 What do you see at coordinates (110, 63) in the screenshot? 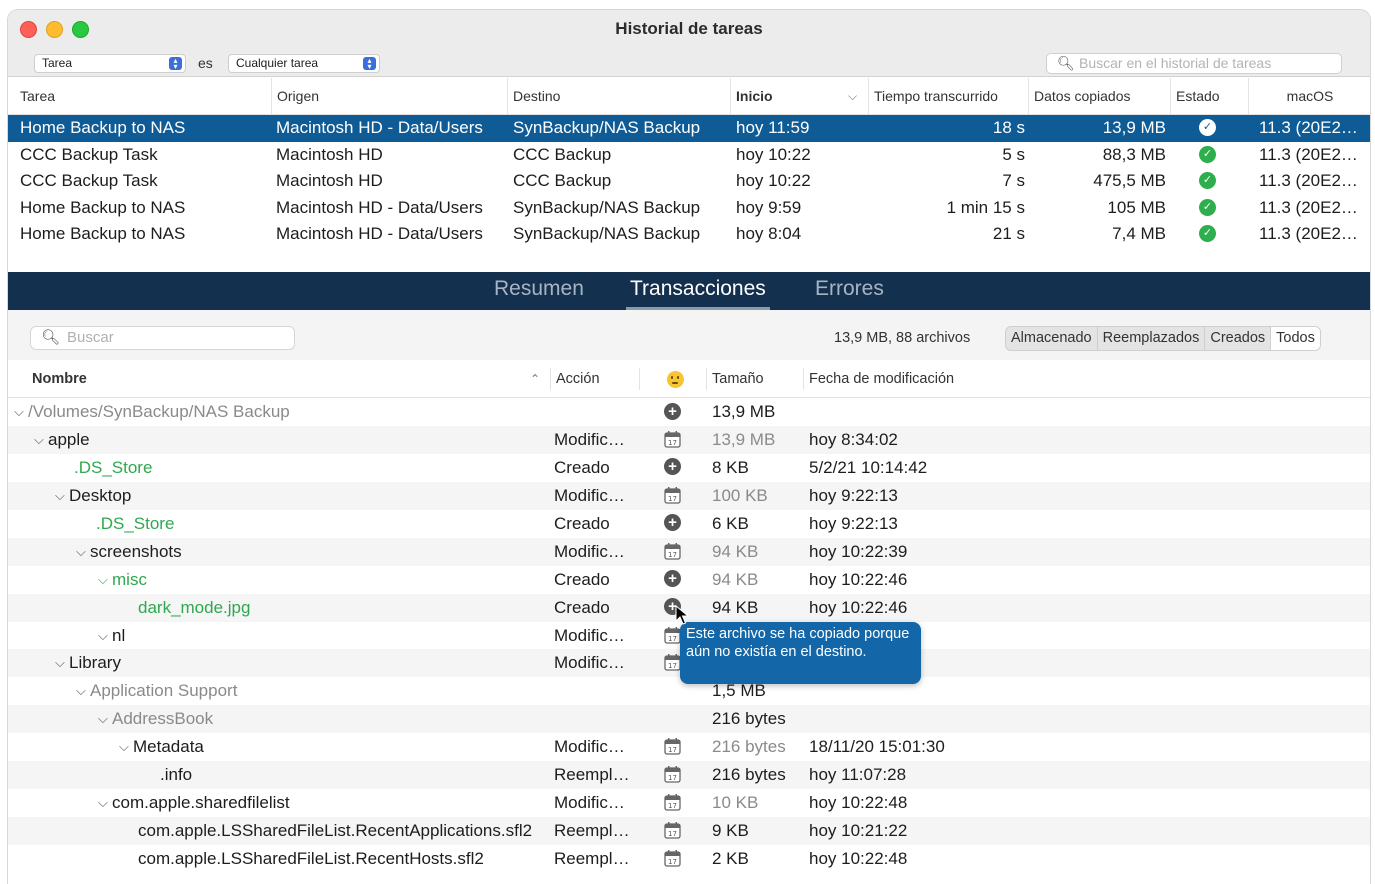
I see `filter-field-select: Tarea ▴ ▾` at bounding box center [110, 63].